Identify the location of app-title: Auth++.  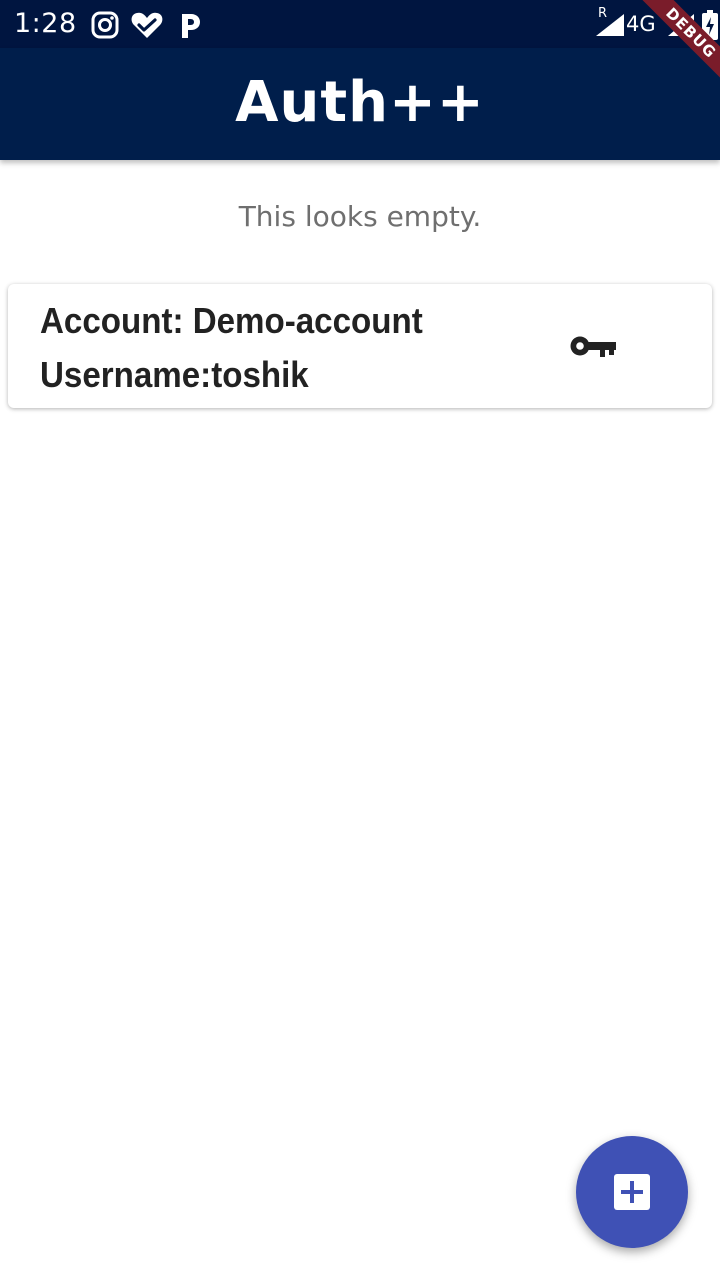
(360, 102).